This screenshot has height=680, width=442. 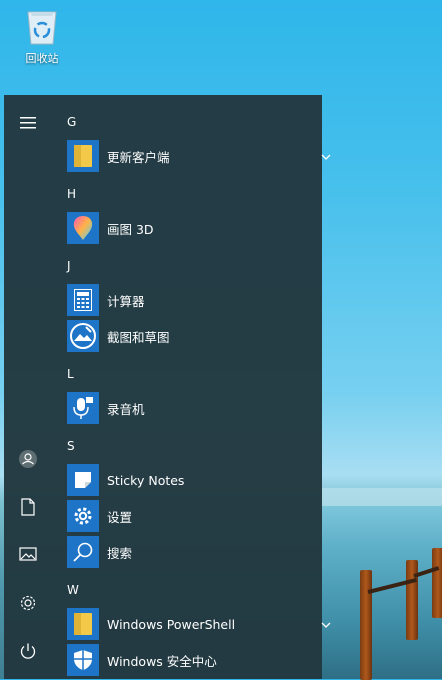 I want to click on hamburger-menu-icon, so click(x=28, y=123).